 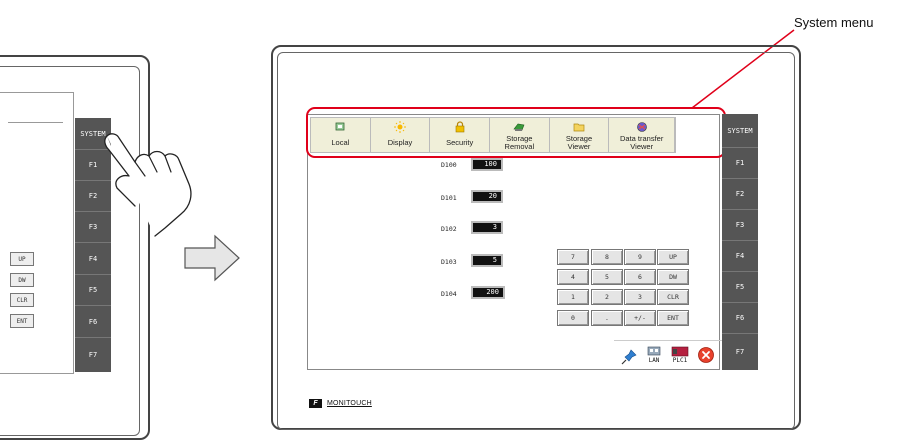 What do you see at coordinates (37, 233) in the screenshot?
I see `left-device-screen` at bounding box center [37, 233].